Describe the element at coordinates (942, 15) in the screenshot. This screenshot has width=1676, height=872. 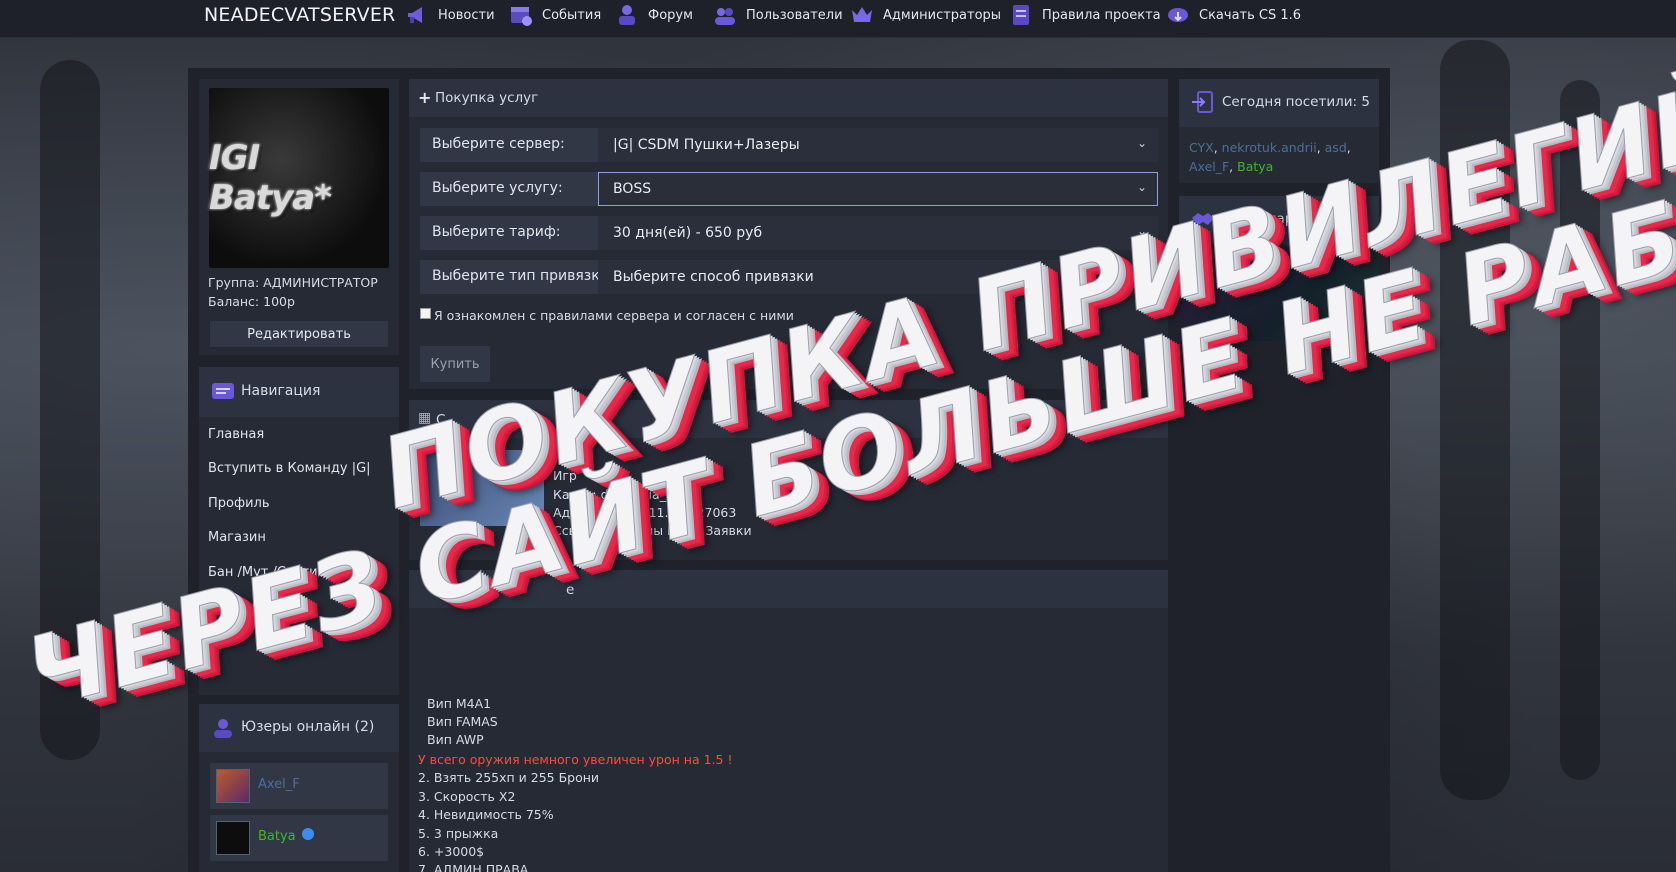
I see `nav-label: Администраторы` at that location.